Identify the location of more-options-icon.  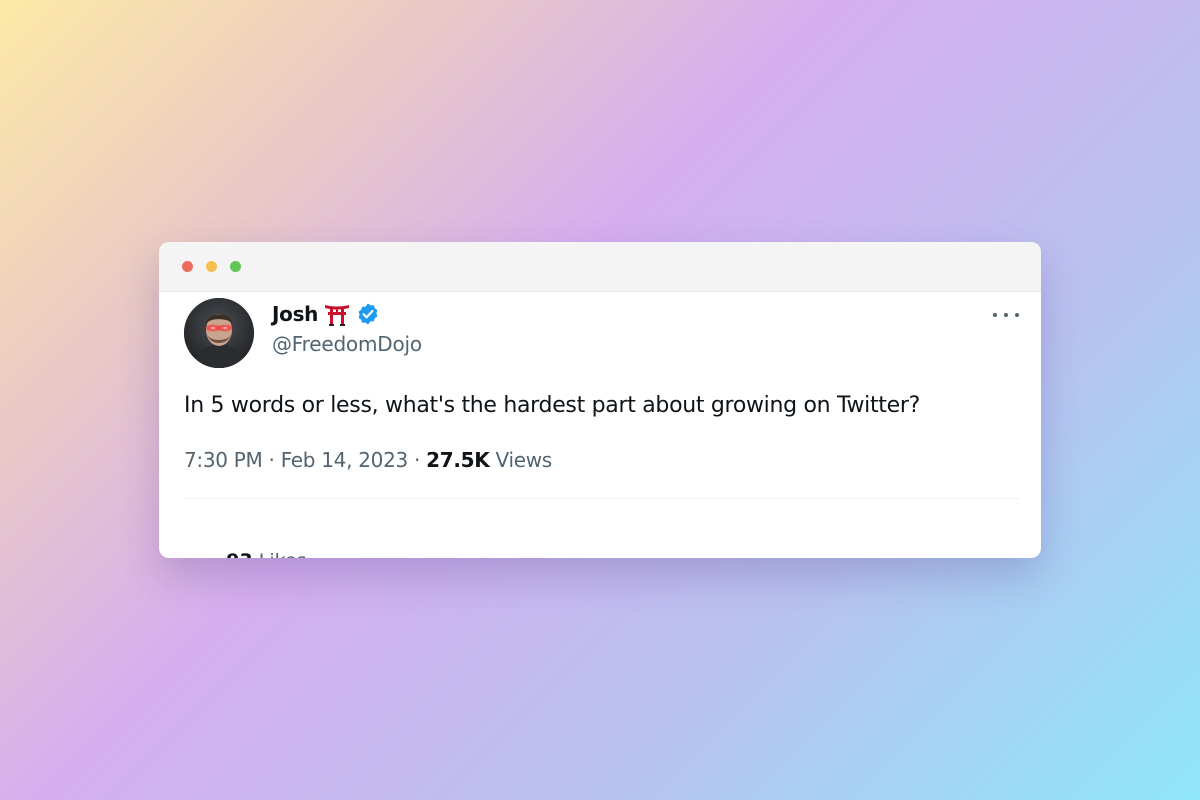
(1006, 315).